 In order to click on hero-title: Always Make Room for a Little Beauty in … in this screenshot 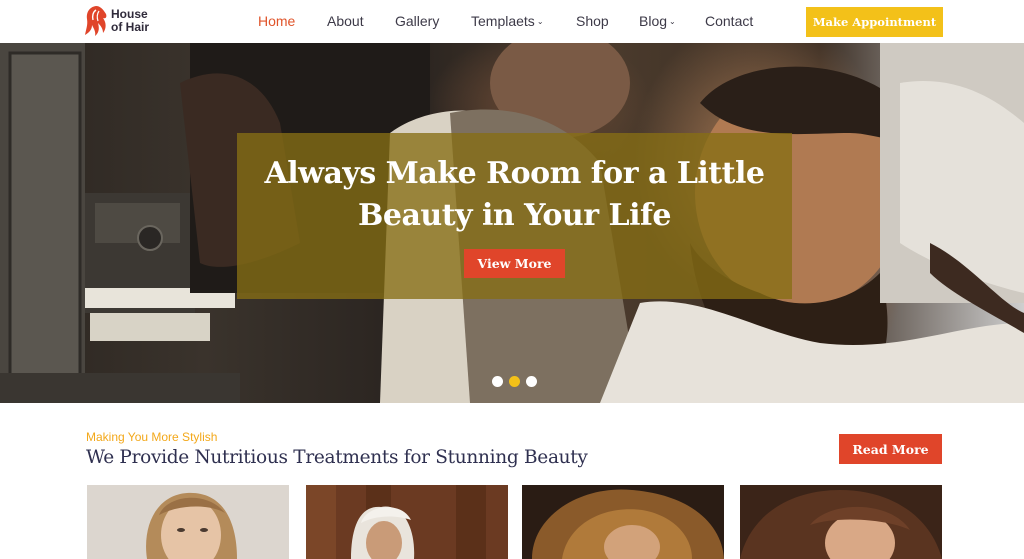, I will do `click(514, 195)`.